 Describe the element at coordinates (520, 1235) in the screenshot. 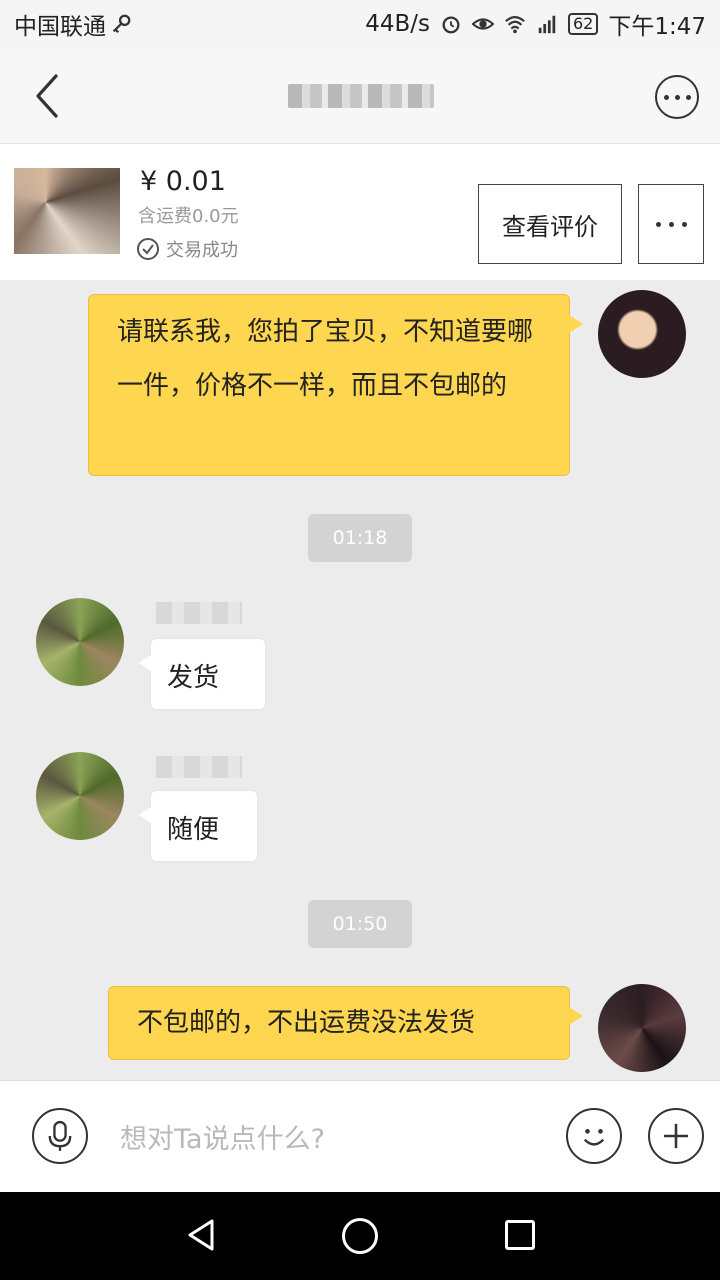

I see `system-recents-icon` at that location.